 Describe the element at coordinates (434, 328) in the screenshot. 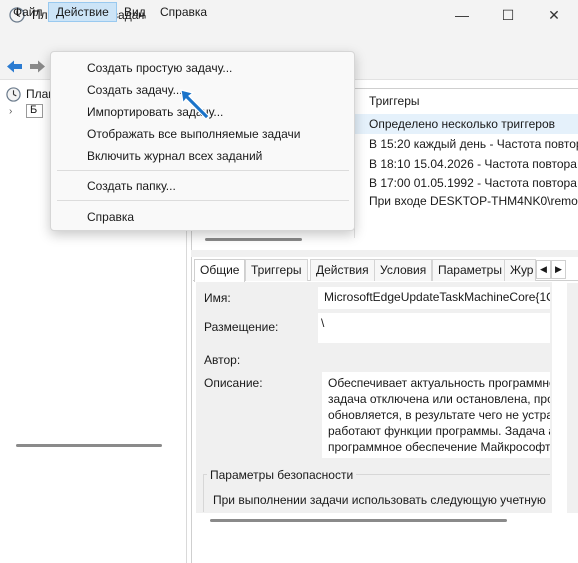

I see `location-field: \` at that location.